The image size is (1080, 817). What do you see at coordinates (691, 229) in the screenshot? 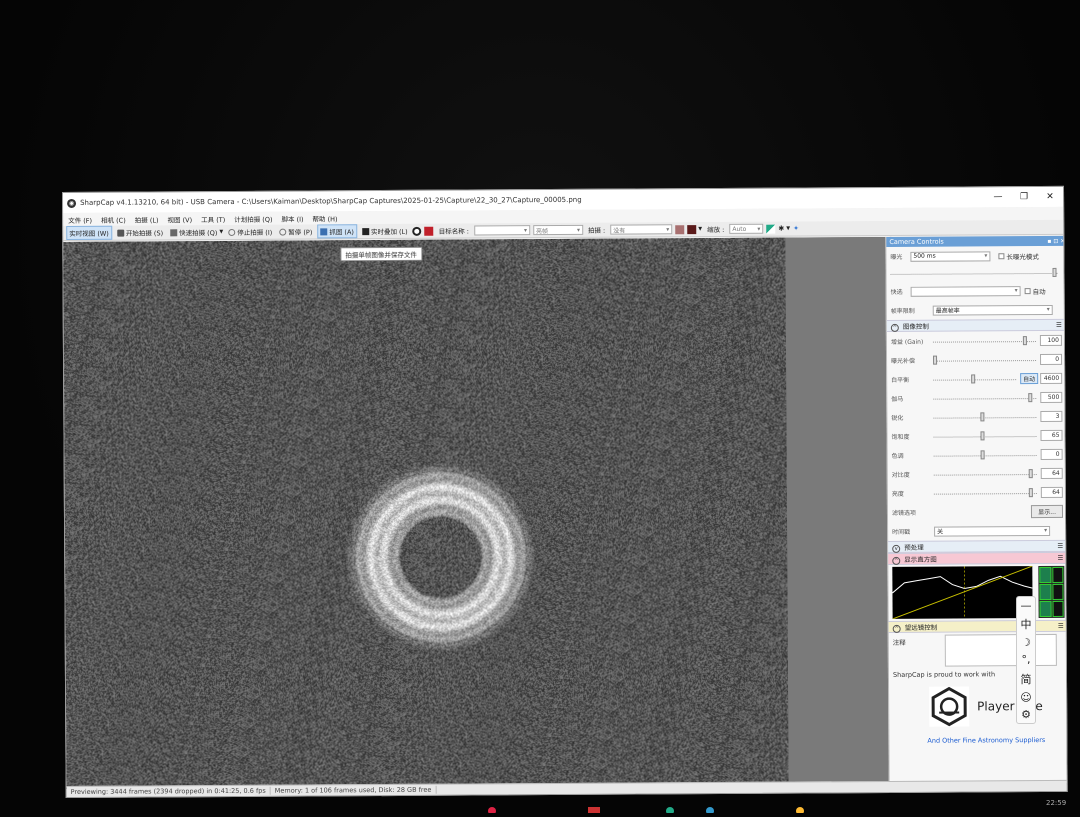
I see `red-marker-icon` at bounding box center [691, 229].